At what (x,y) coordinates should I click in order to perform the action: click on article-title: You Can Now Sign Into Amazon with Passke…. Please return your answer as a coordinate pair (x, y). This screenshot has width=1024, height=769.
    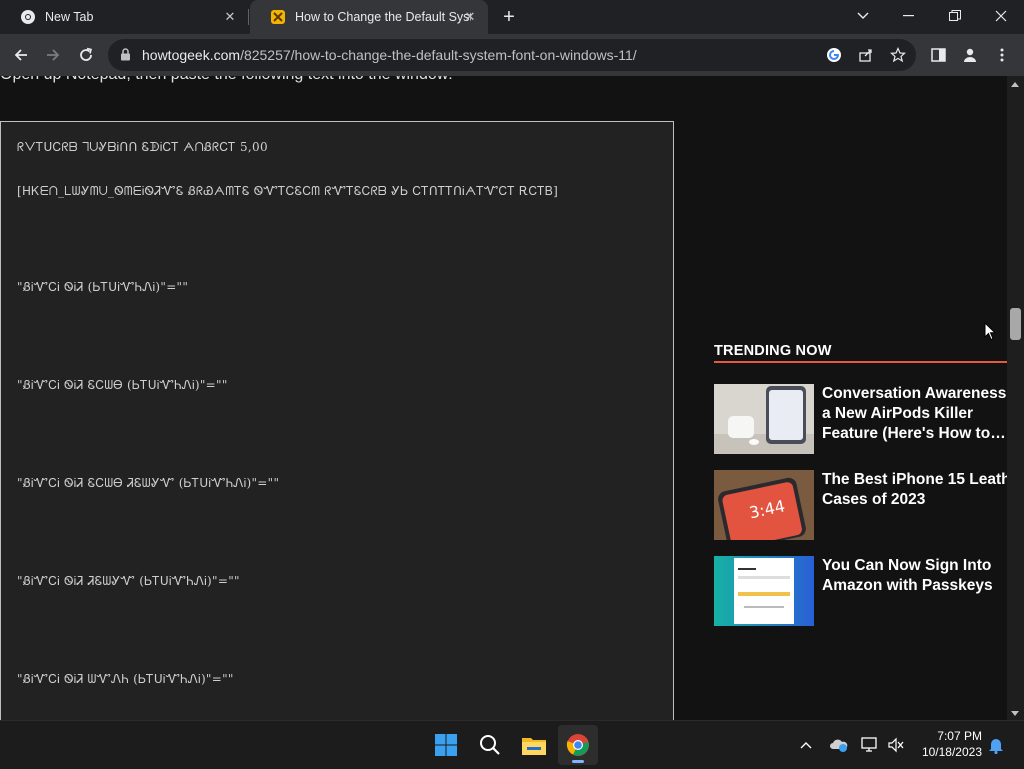
    Looking at the image, I should click on (914, 576).